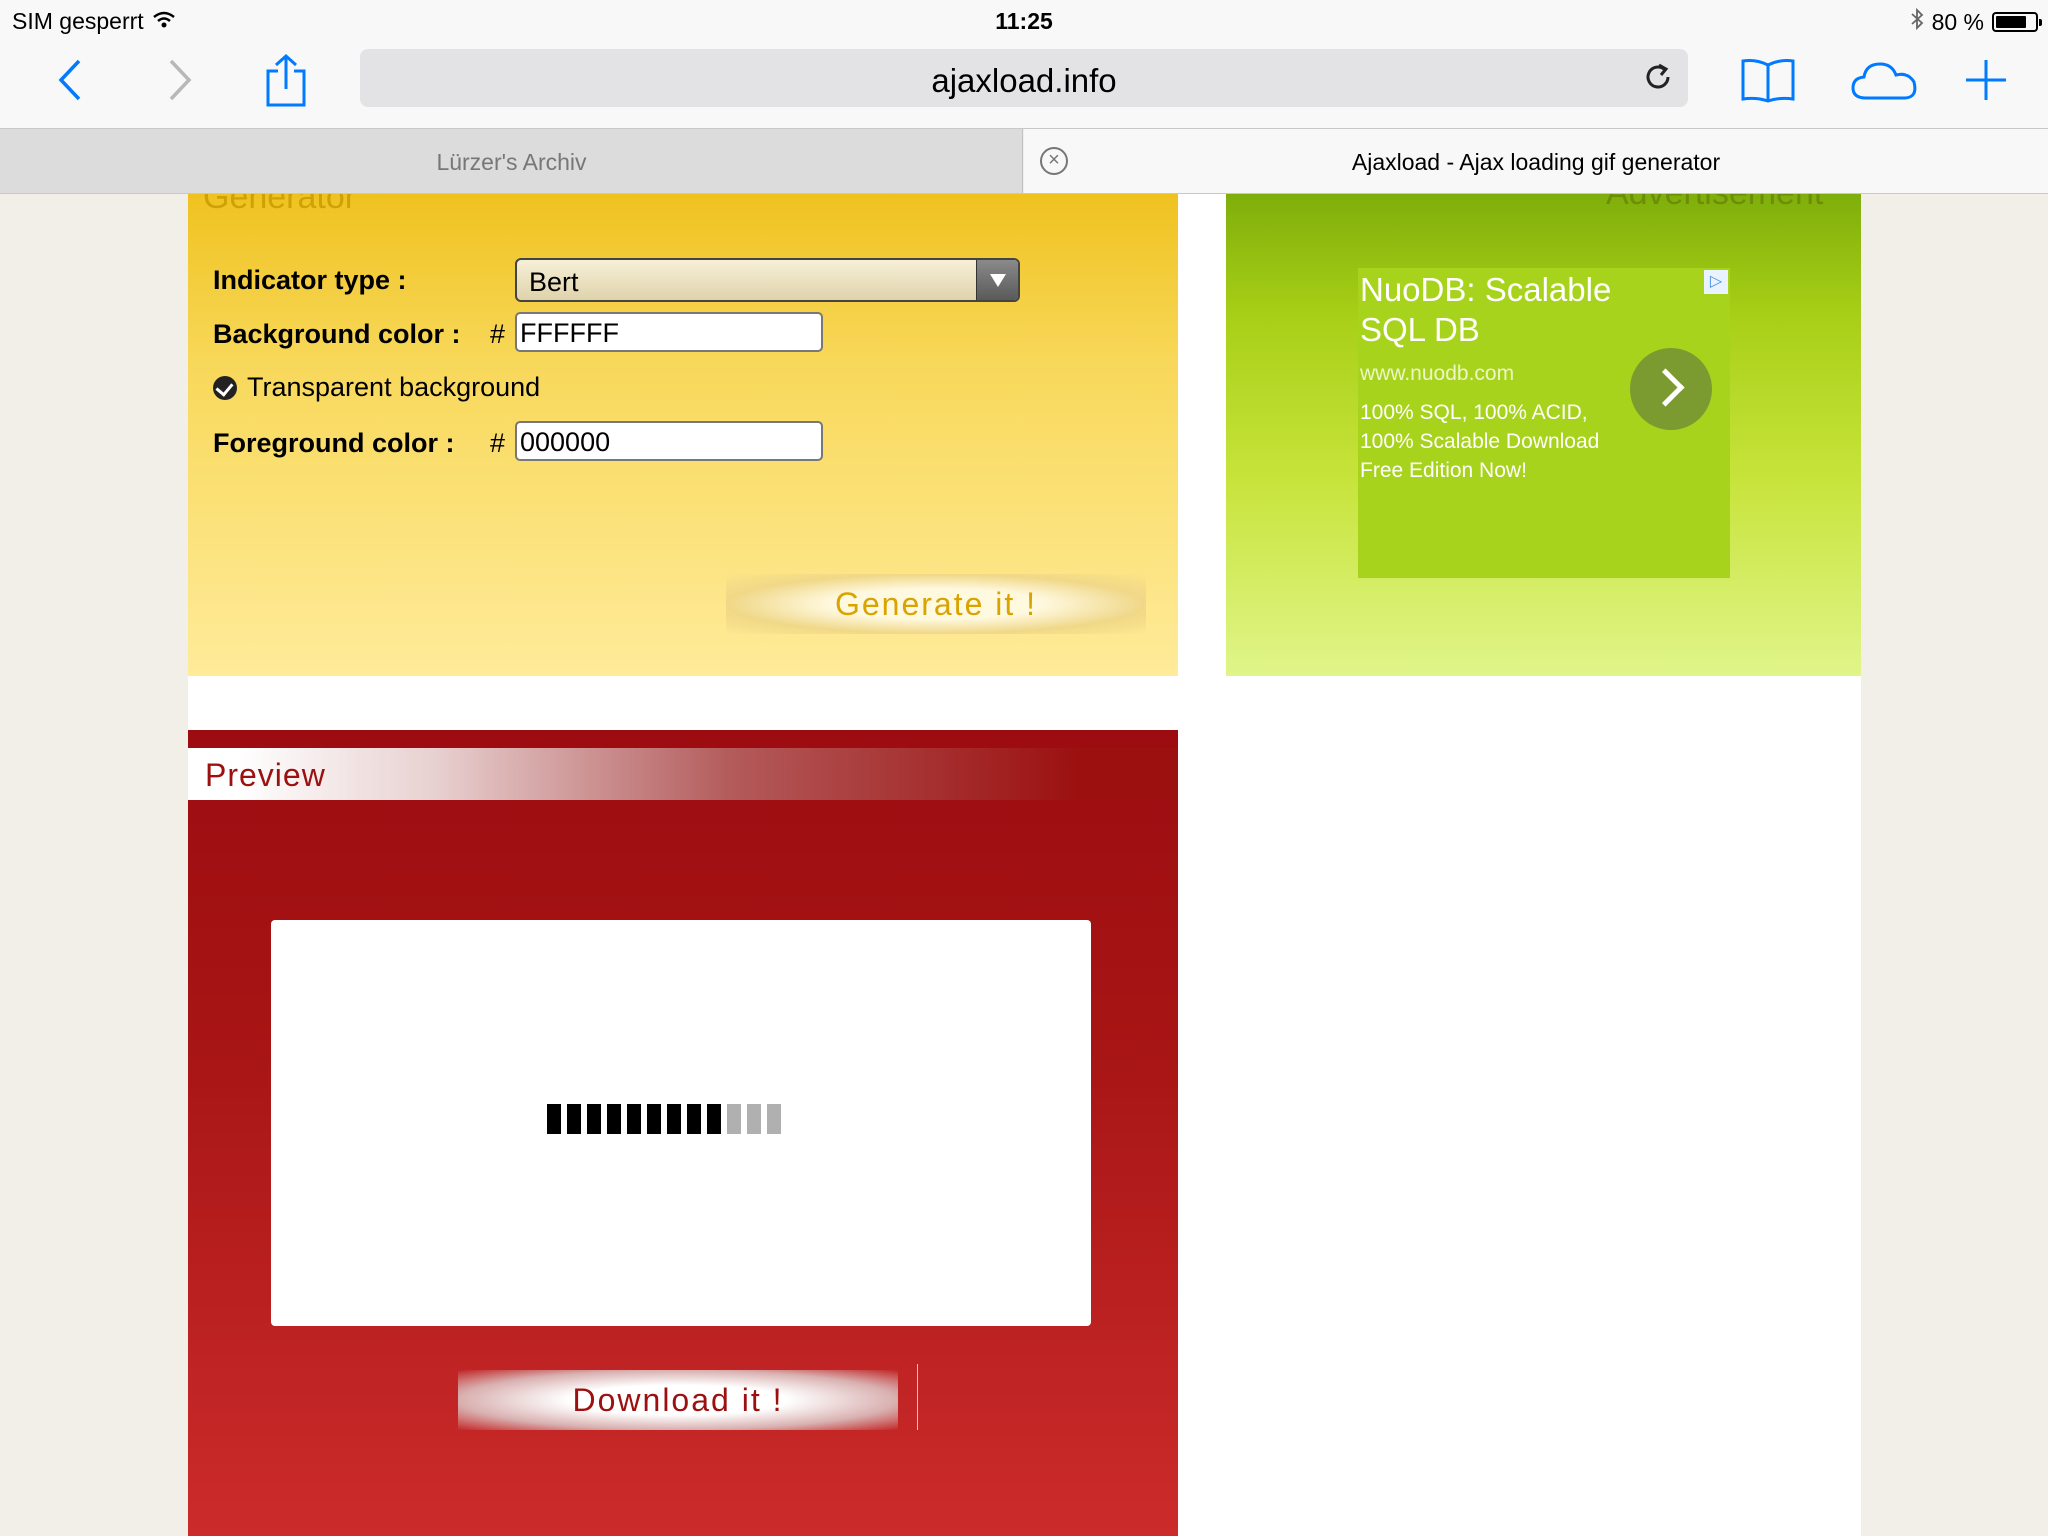 Image resolution: width=2048 pixels, height=1536 pixels. I want to click on clock: 11:25, so click(1024, 21).